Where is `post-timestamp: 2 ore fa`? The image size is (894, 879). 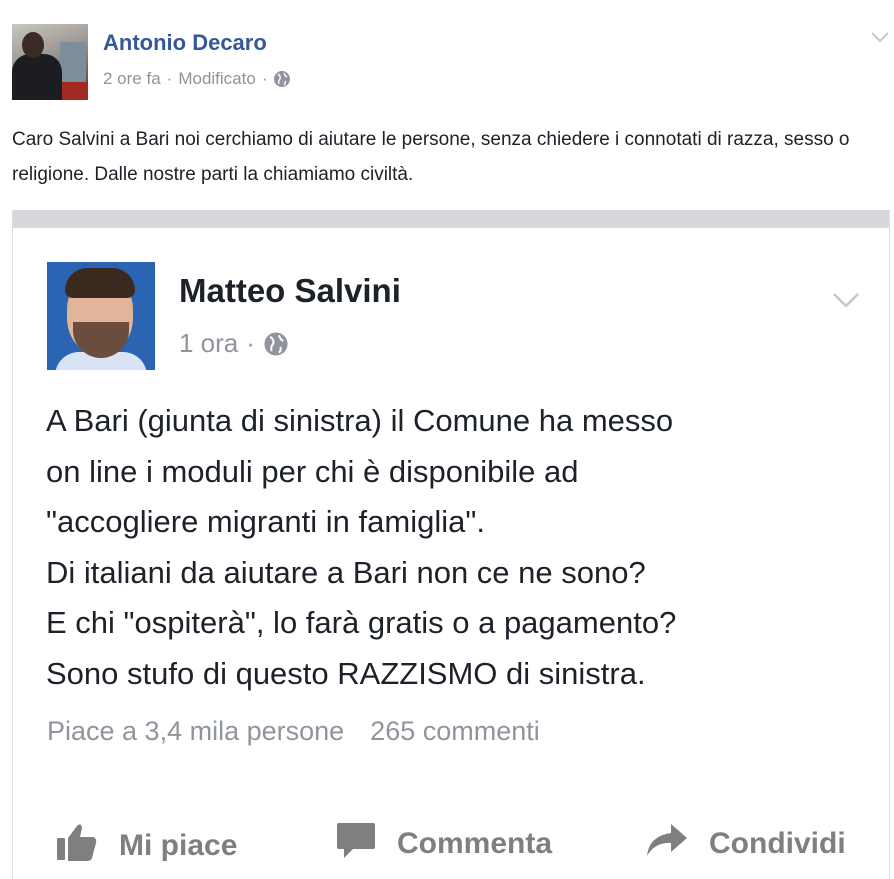 post-timestamp: 2 ore fa is located at coordinates (132, 79).